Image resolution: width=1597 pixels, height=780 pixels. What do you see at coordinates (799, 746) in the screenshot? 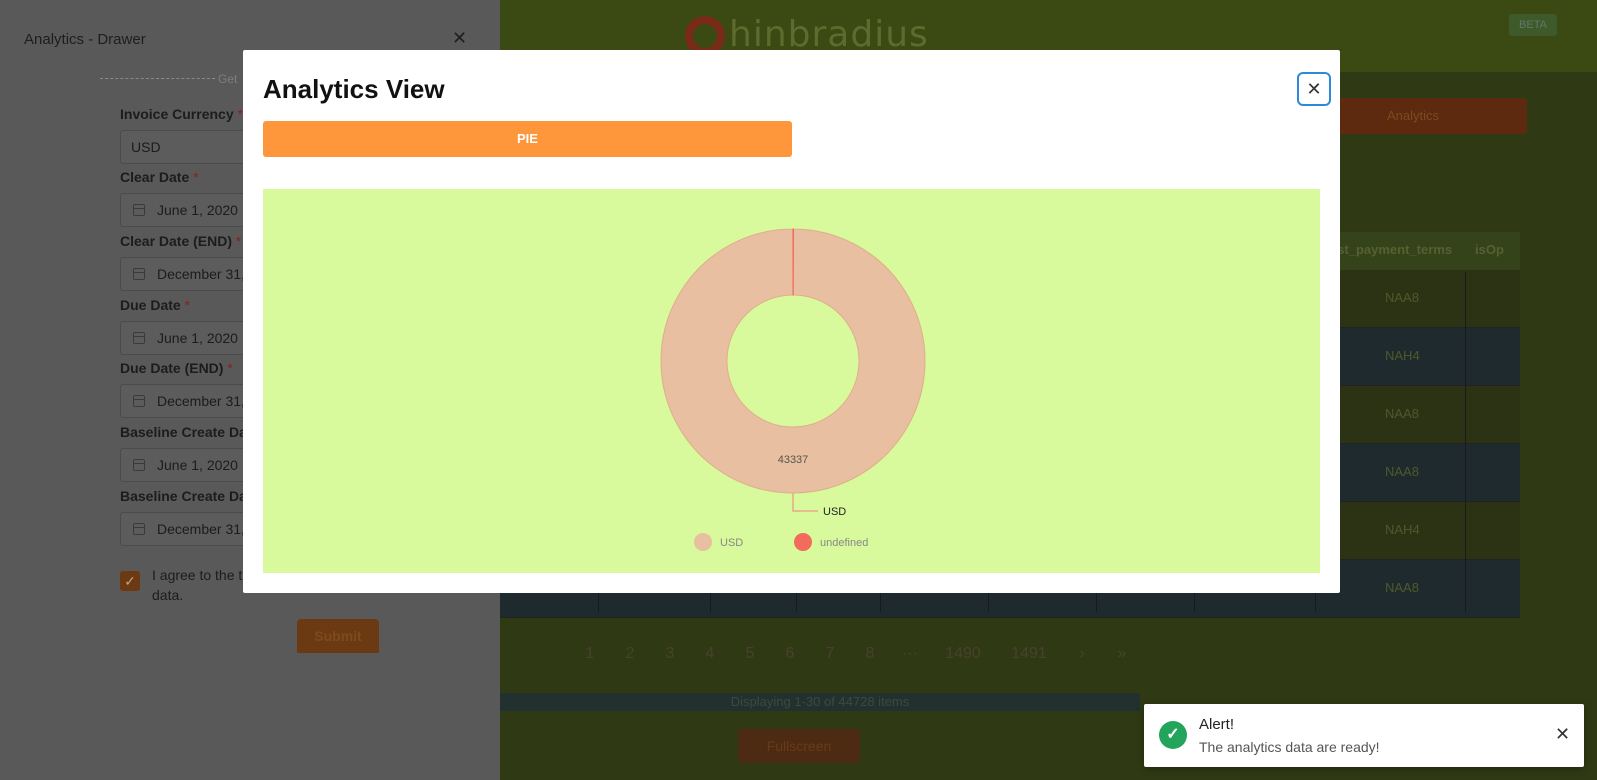
I see `fullscreen-button: Fullscreen` at bounding box center [799, 746].